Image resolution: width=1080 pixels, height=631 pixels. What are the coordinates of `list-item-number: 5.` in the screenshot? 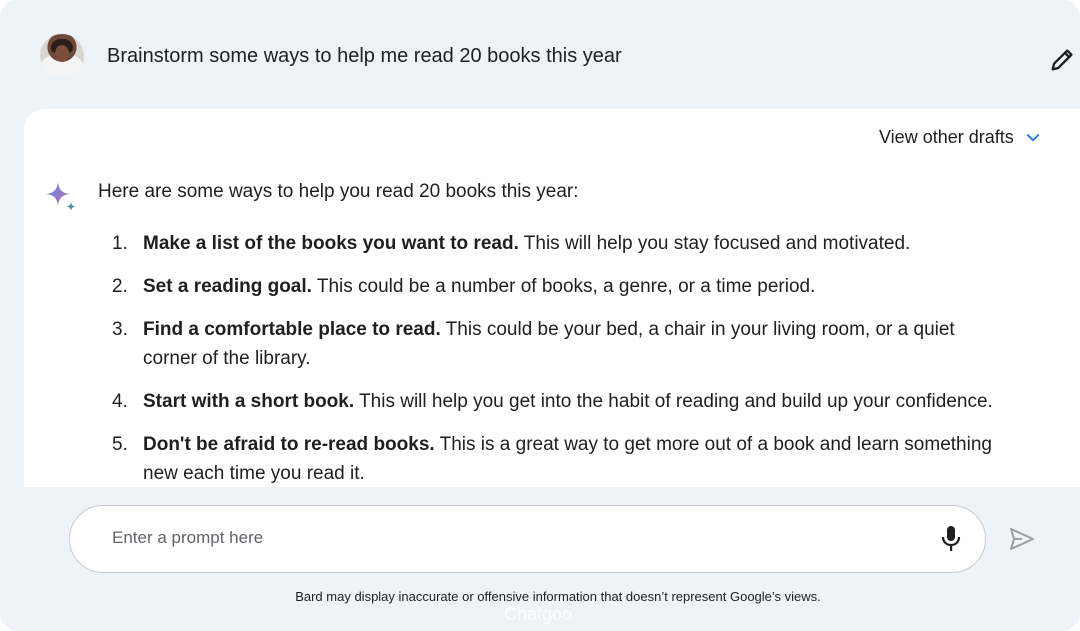 It's located at (120, 444).